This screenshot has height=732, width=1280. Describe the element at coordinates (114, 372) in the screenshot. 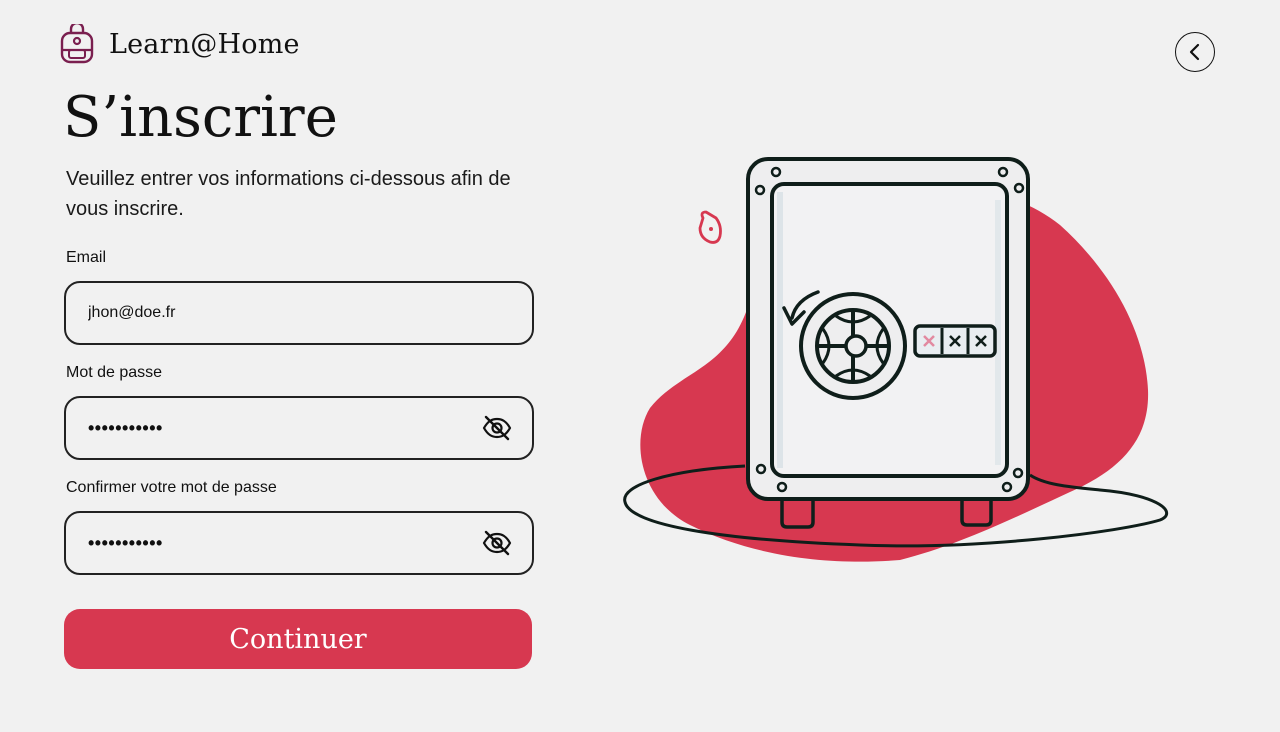

I see `password-label: Mot de passe` at that location.